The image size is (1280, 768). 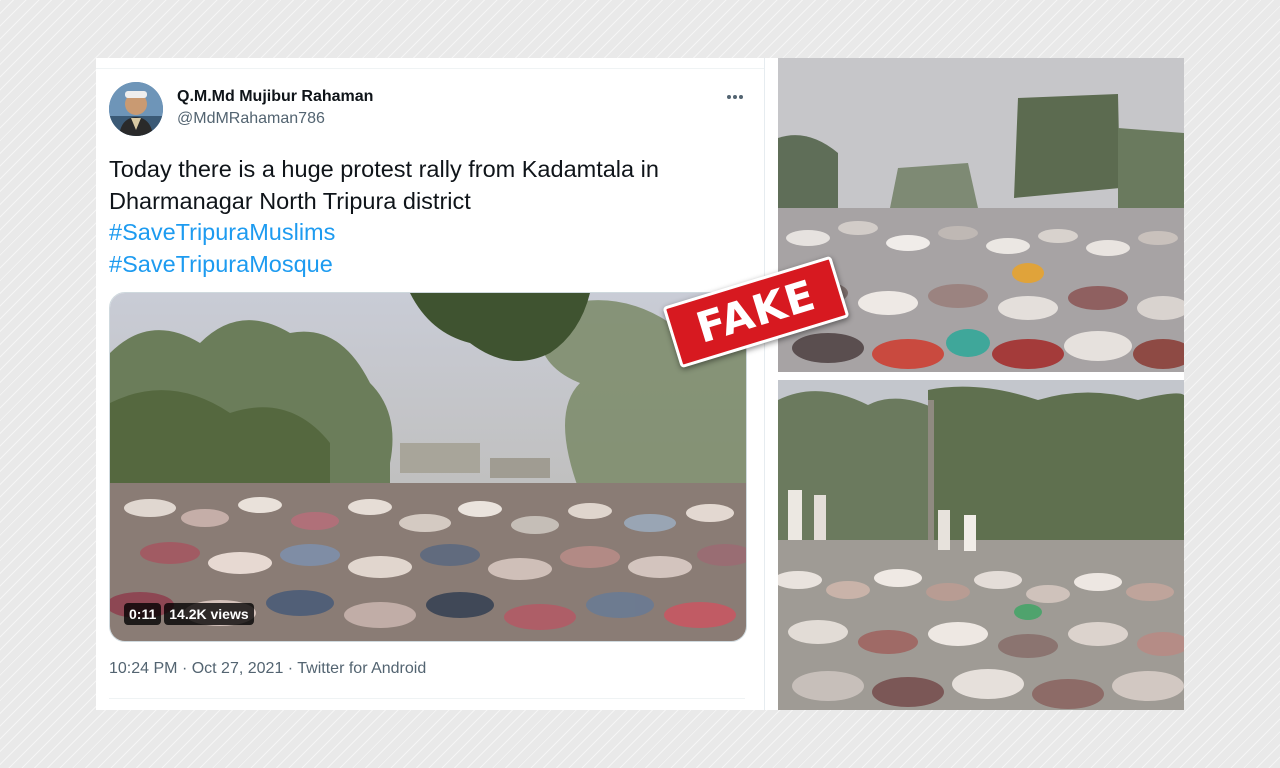 What do you see at coordinates (143, 668) in the screenshot?
I see `tweet-time: 10:24 PM` at bounding box center [143, 668].